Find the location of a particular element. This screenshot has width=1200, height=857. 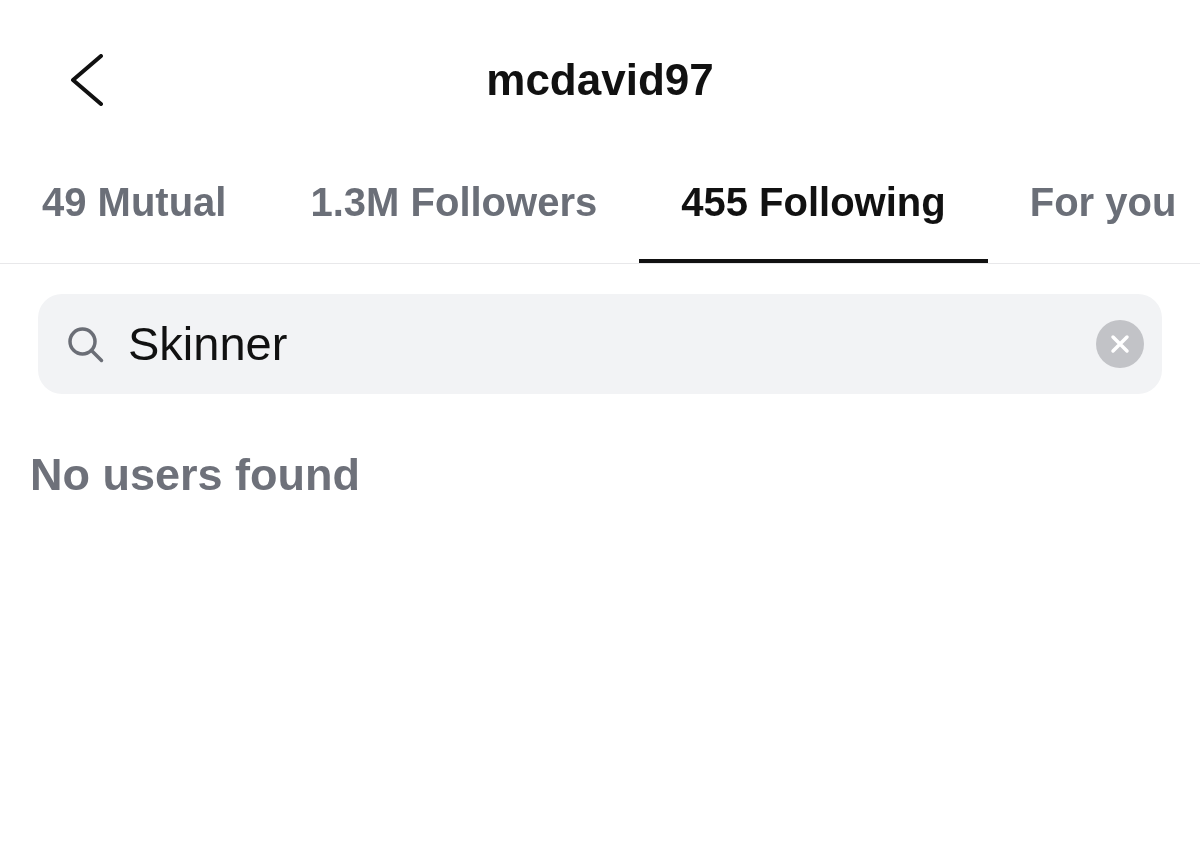

back-button is located at coordinates (87, 80).